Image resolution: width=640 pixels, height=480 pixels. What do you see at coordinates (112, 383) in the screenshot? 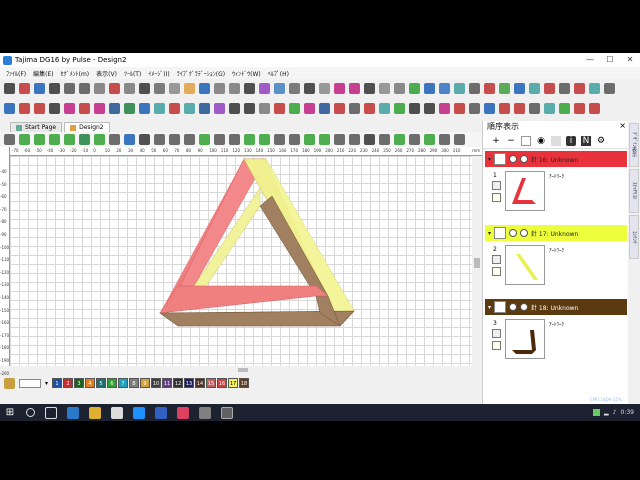
I see `color-swatch-6: 6` at bounding box center [112, 383].